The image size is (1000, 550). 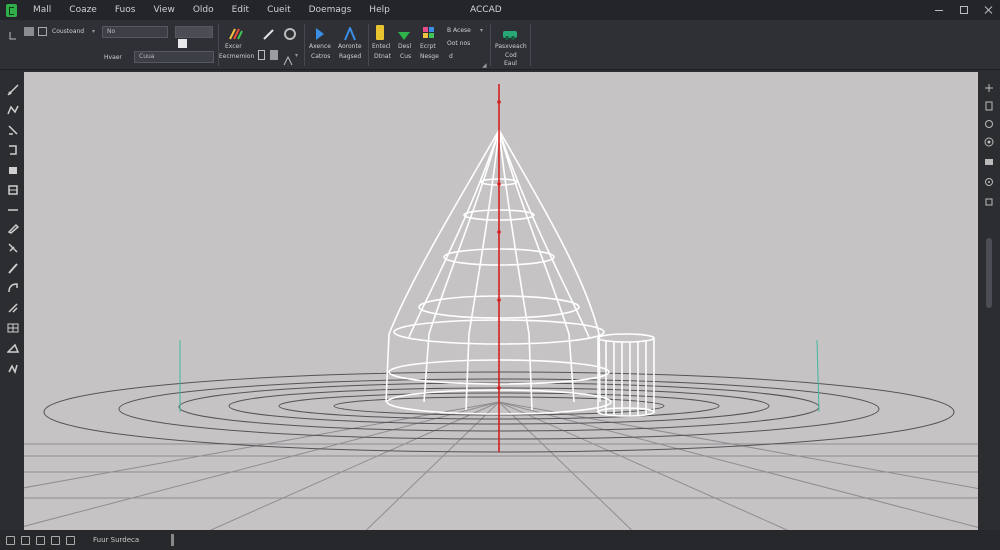 I want to click on pen-tool-icon, so click(x=268, y=33).